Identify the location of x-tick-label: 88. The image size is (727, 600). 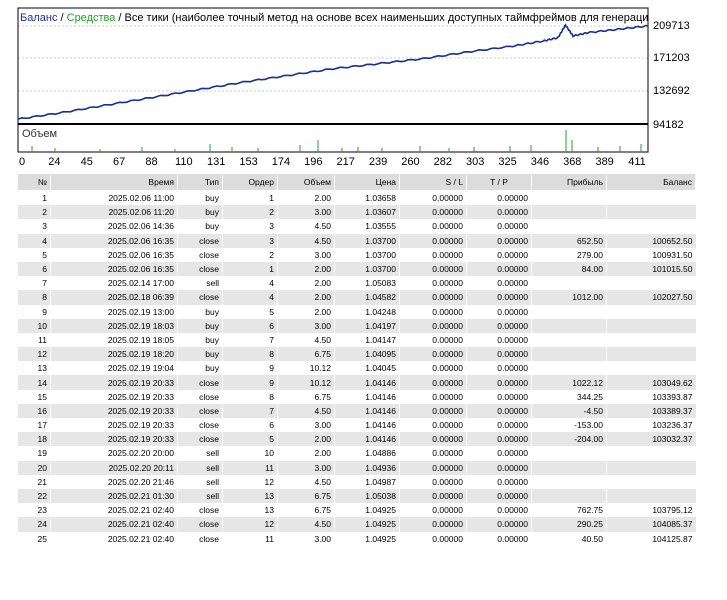
(151, 162).